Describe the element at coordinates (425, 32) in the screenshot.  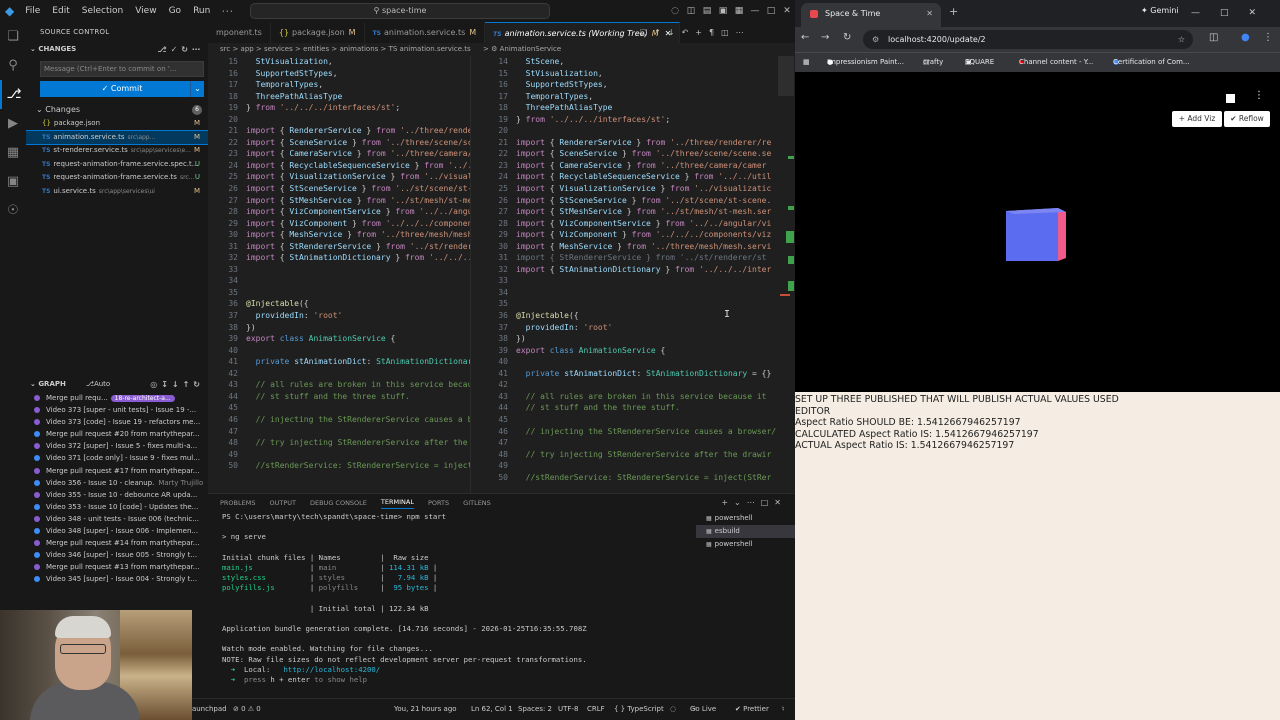
I see `editor-tab: TS animation.service.ts M` at that location.